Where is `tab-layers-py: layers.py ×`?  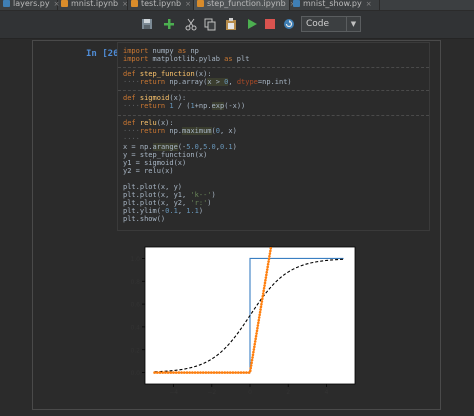 tab-layers-py: layers.py × is located at coordinates (29, 5).